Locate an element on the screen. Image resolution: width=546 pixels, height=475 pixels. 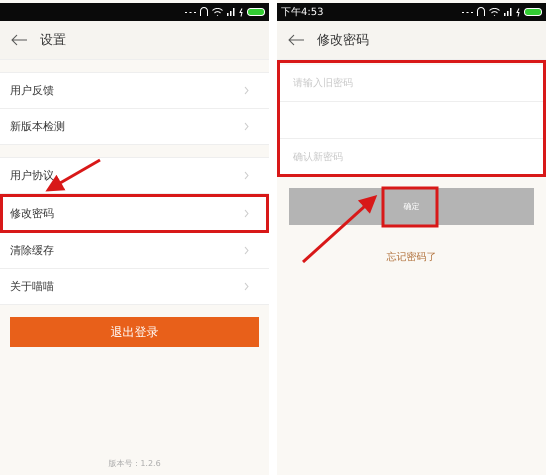
settings-item: 修改密码 is located at coordinates (134, 213).